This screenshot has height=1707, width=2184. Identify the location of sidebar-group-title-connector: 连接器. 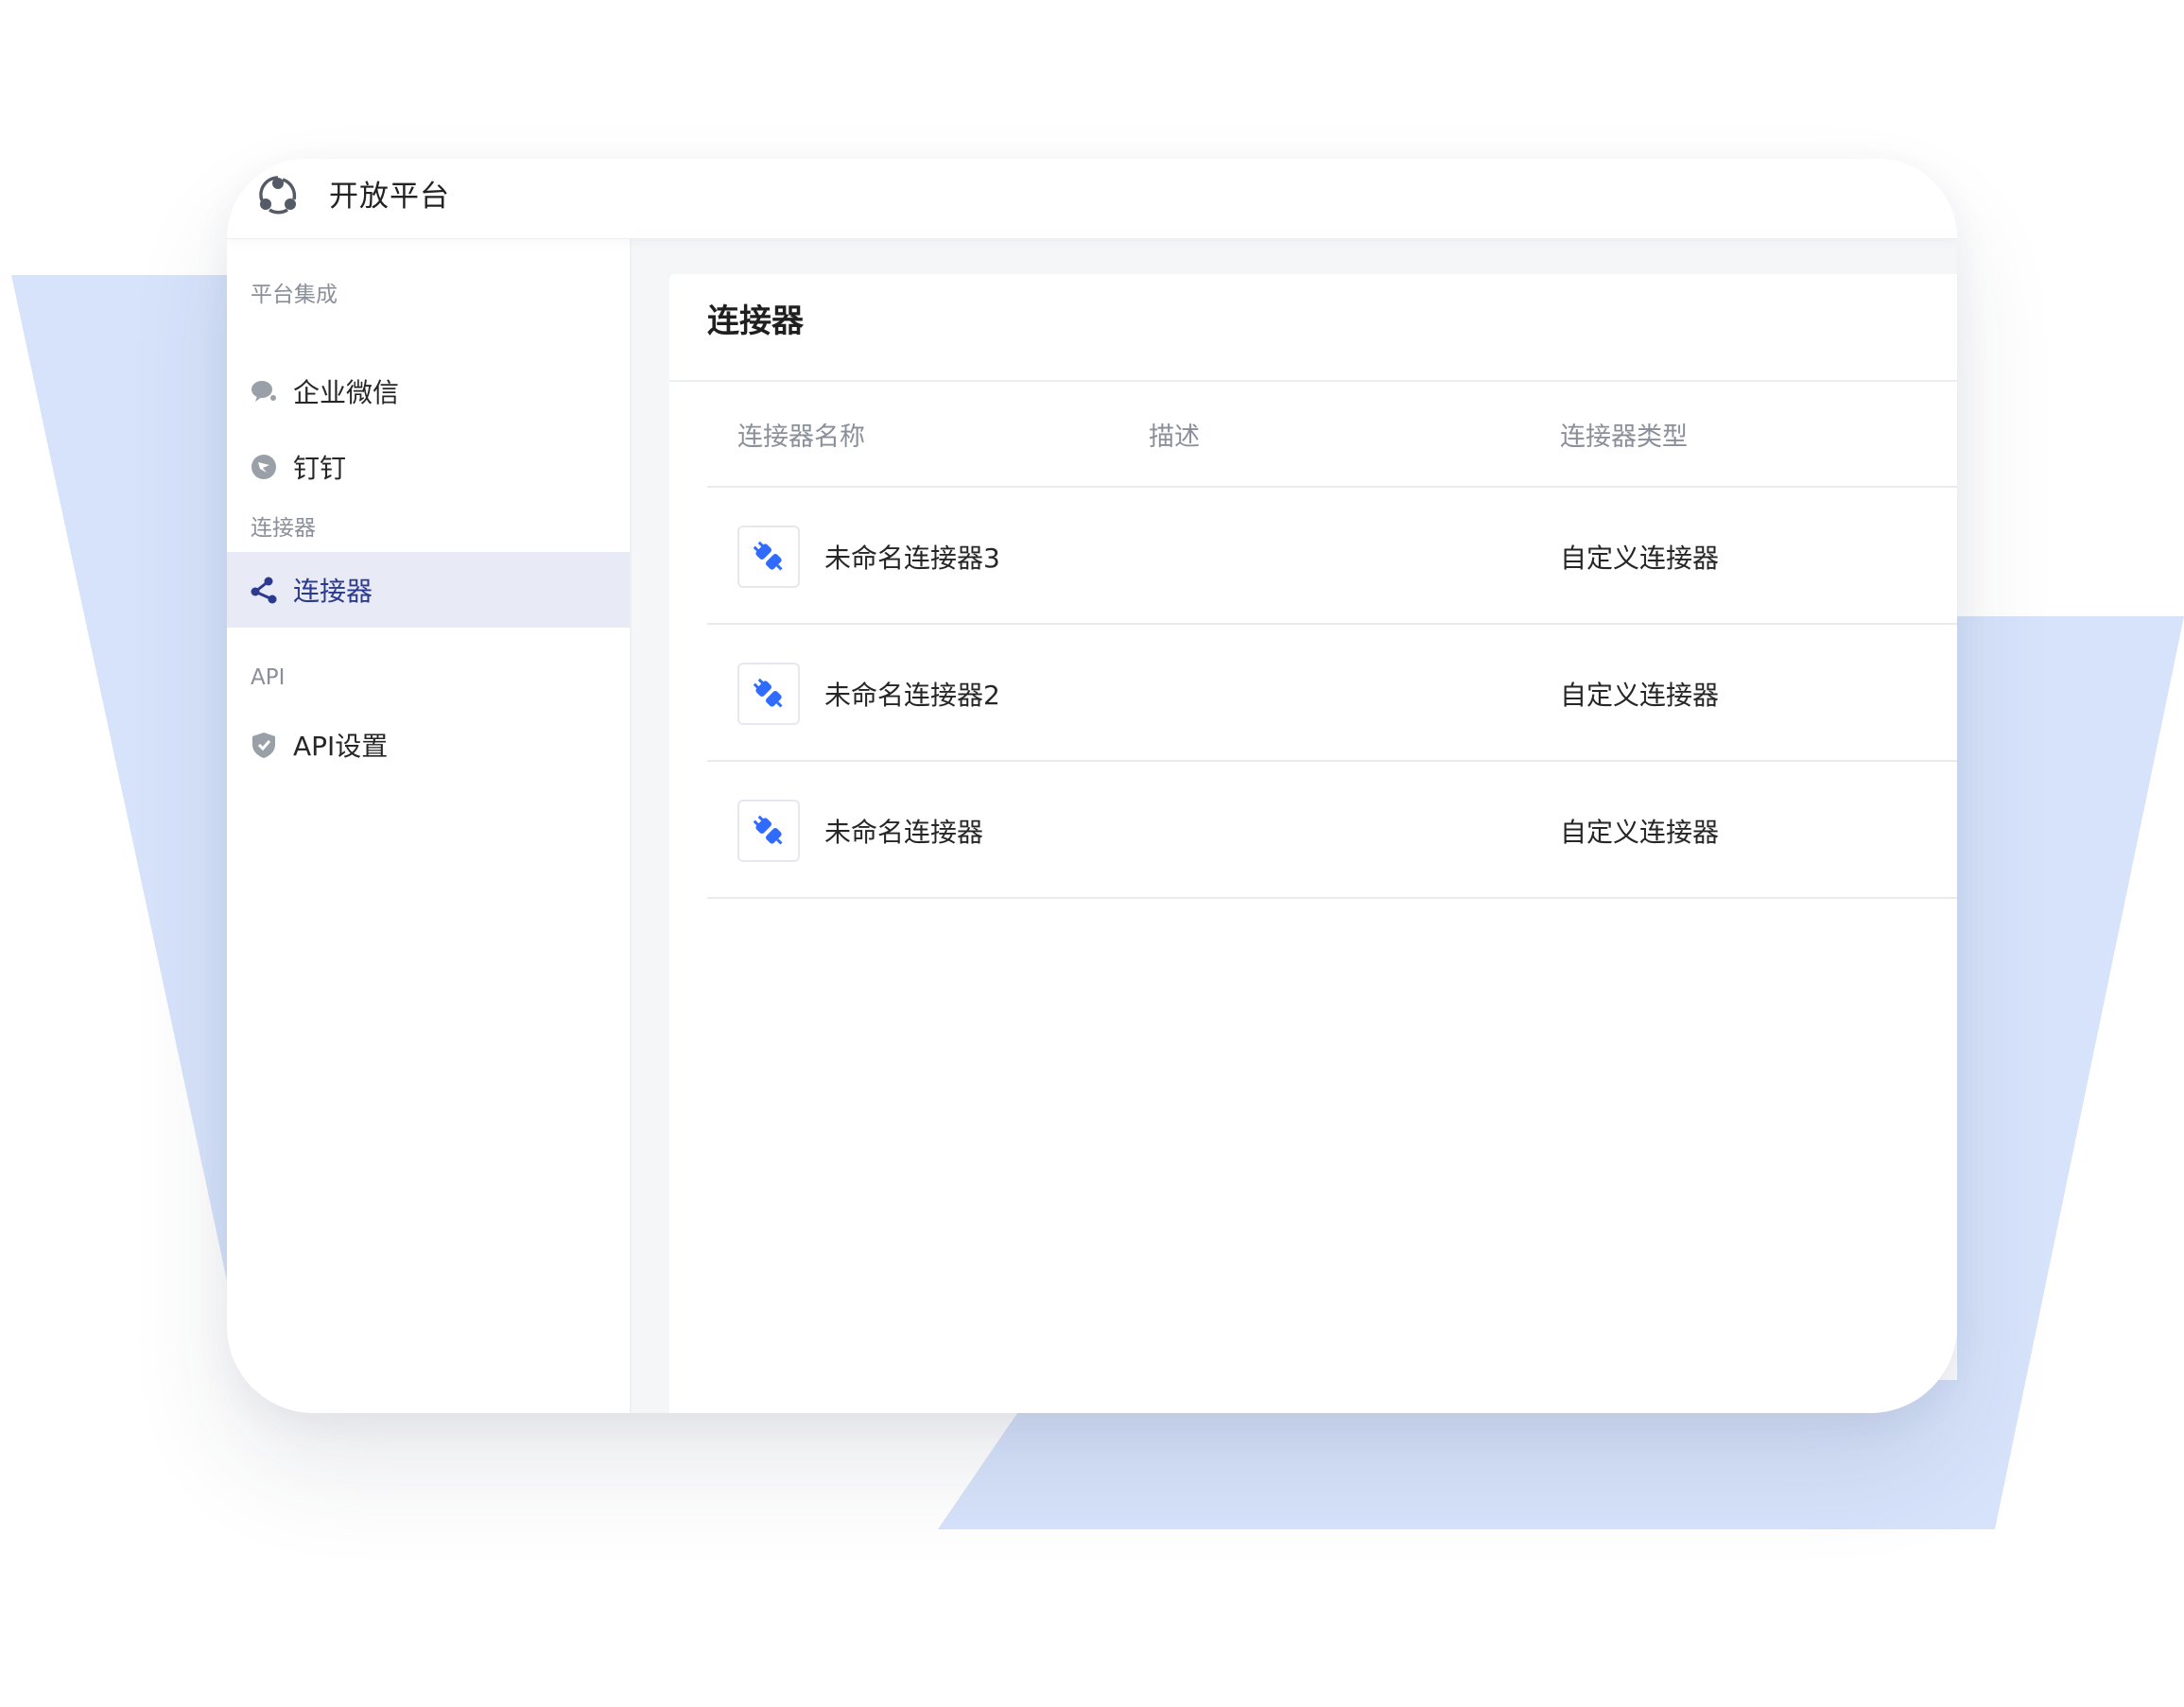
(283, 528).